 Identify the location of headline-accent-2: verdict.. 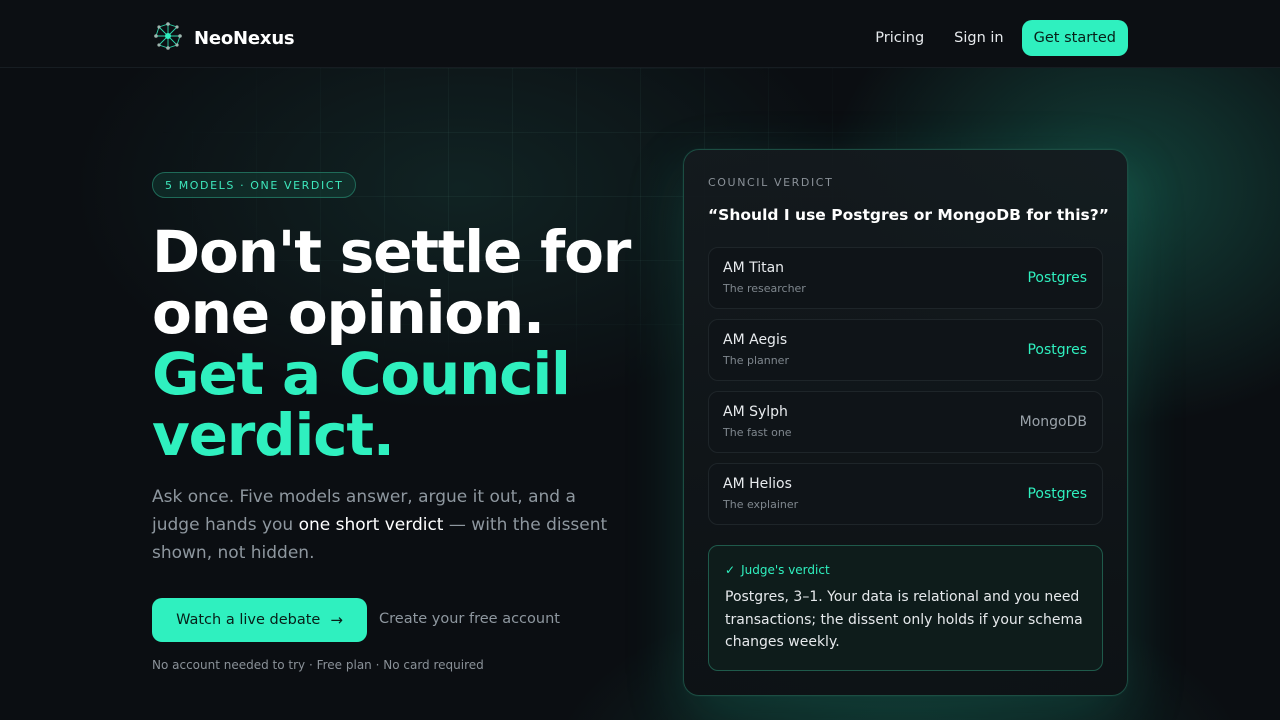
(273, 435).